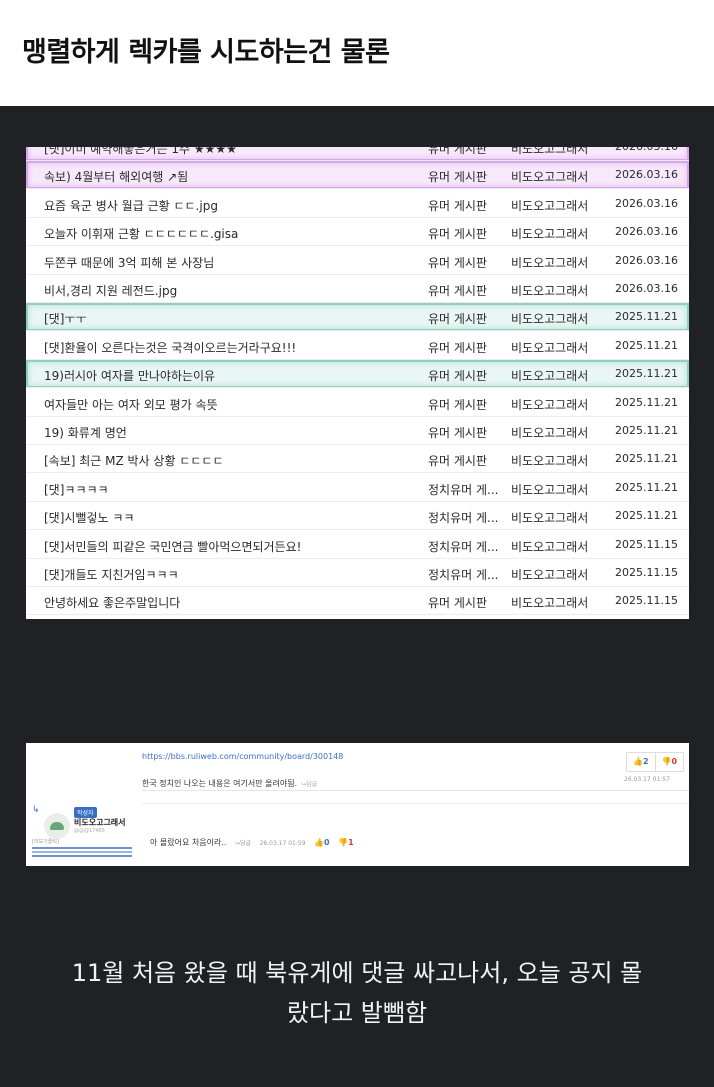  I want to click on comment-upvote-button: 👍0, so click(322, 842).